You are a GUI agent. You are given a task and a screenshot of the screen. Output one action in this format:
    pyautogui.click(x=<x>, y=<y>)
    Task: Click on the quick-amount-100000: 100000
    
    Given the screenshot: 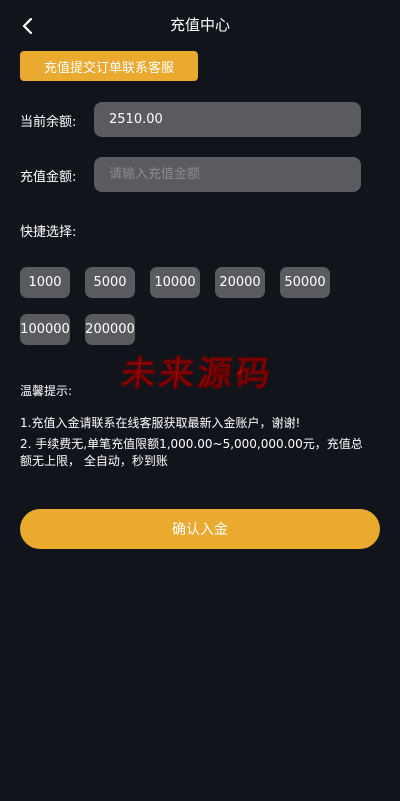 What is the action you would take?
    pyautogui.click(x=45, y=329)
    